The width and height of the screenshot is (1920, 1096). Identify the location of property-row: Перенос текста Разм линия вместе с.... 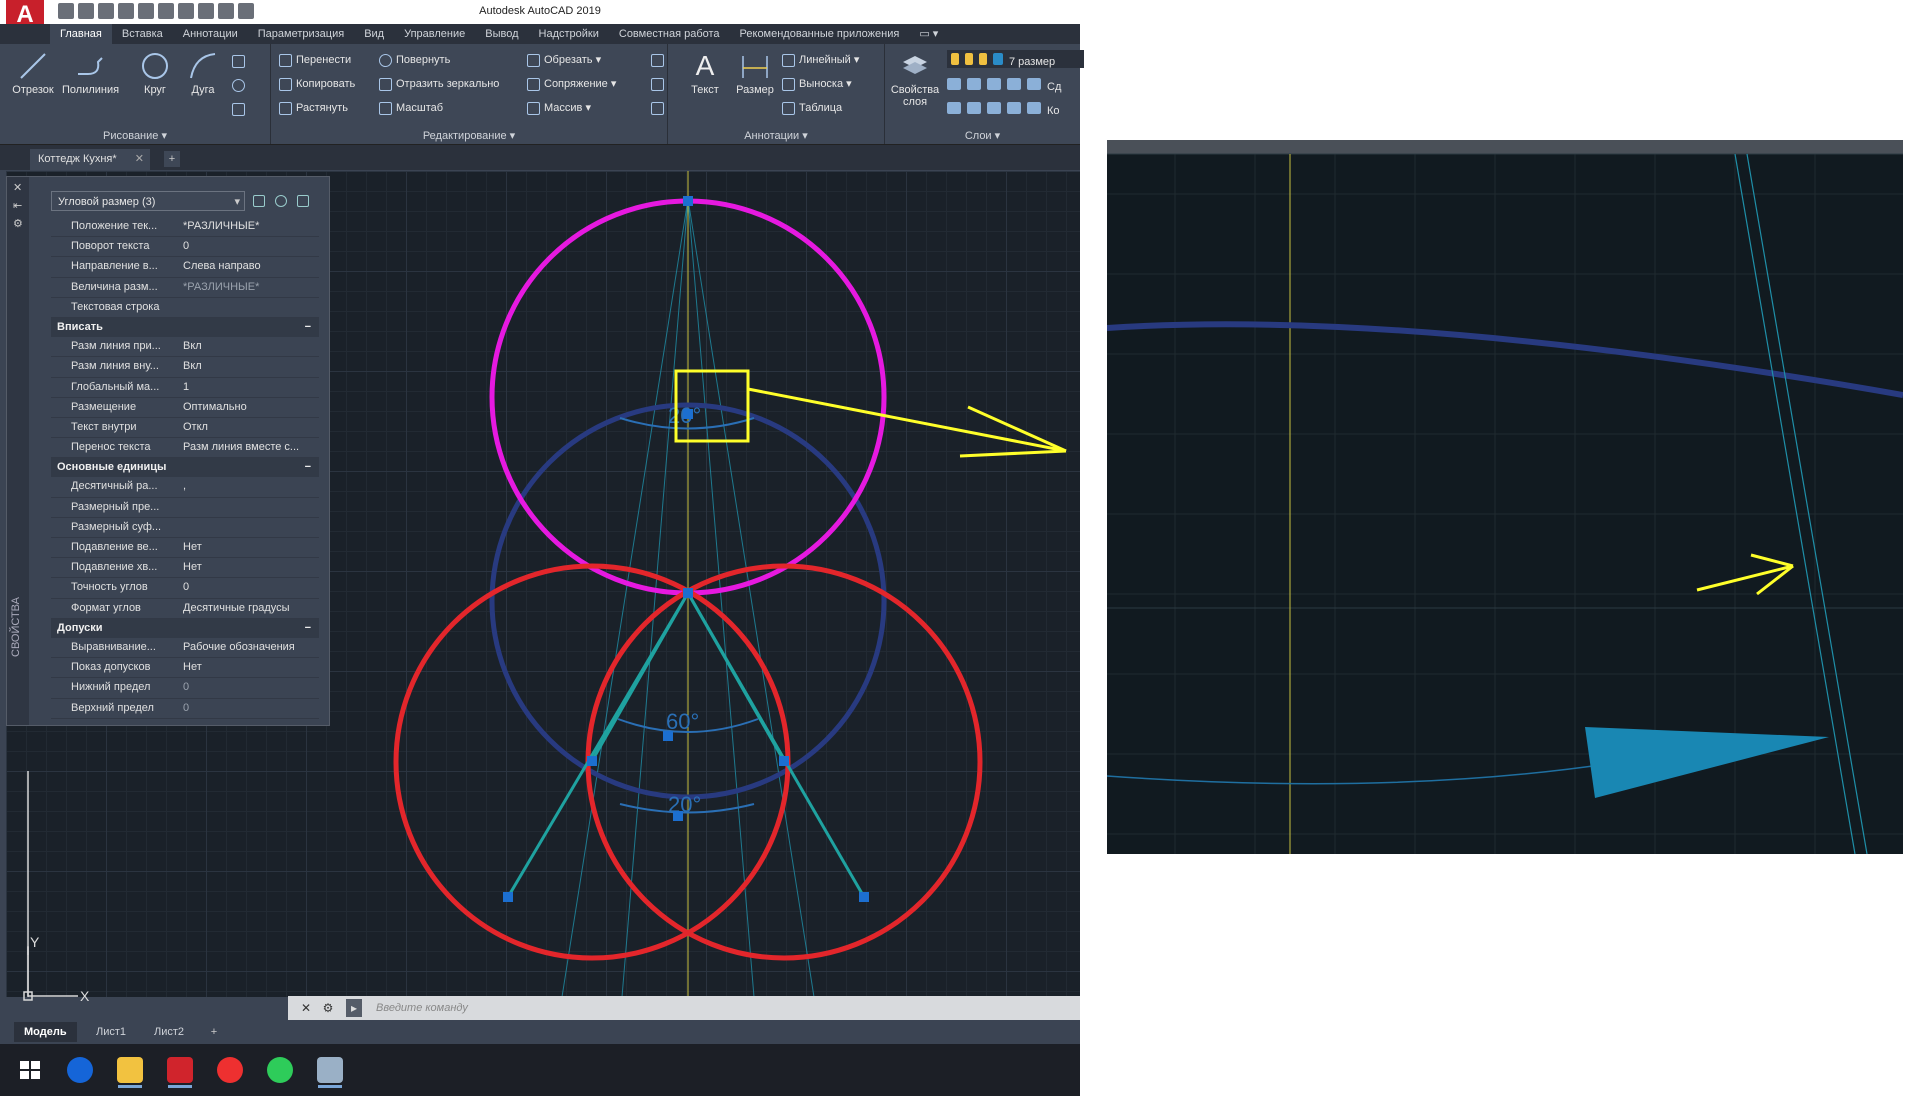
(185, 448).